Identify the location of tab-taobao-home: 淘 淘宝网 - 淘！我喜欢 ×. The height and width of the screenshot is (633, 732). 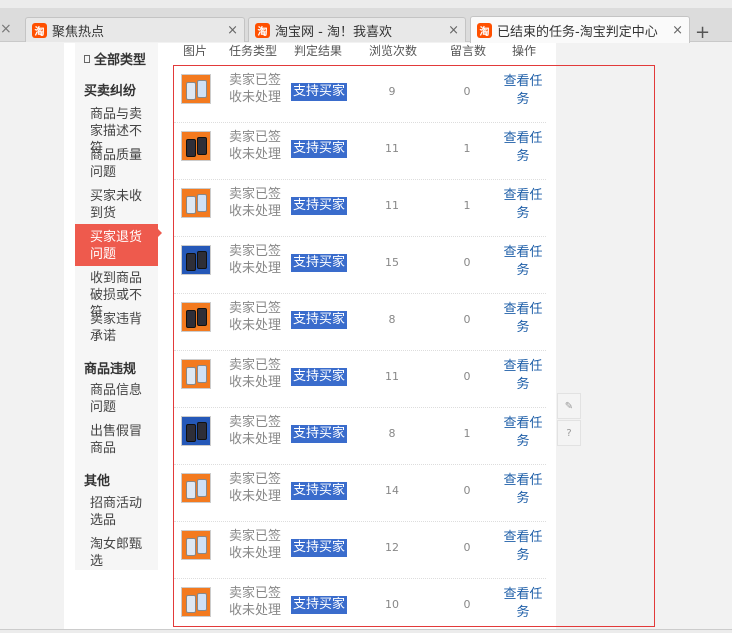
(357, 29).